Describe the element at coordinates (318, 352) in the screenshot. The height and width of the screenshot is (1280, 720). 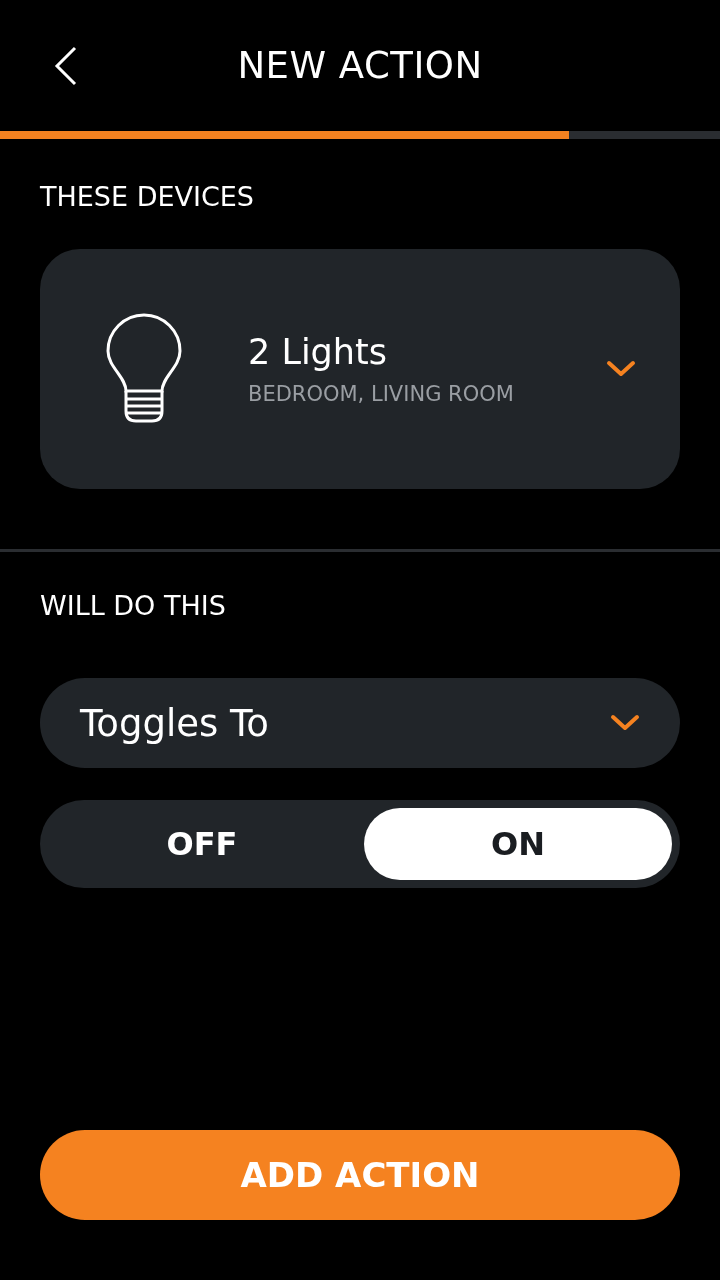
I see `device-name: 2 Lights` at that location.